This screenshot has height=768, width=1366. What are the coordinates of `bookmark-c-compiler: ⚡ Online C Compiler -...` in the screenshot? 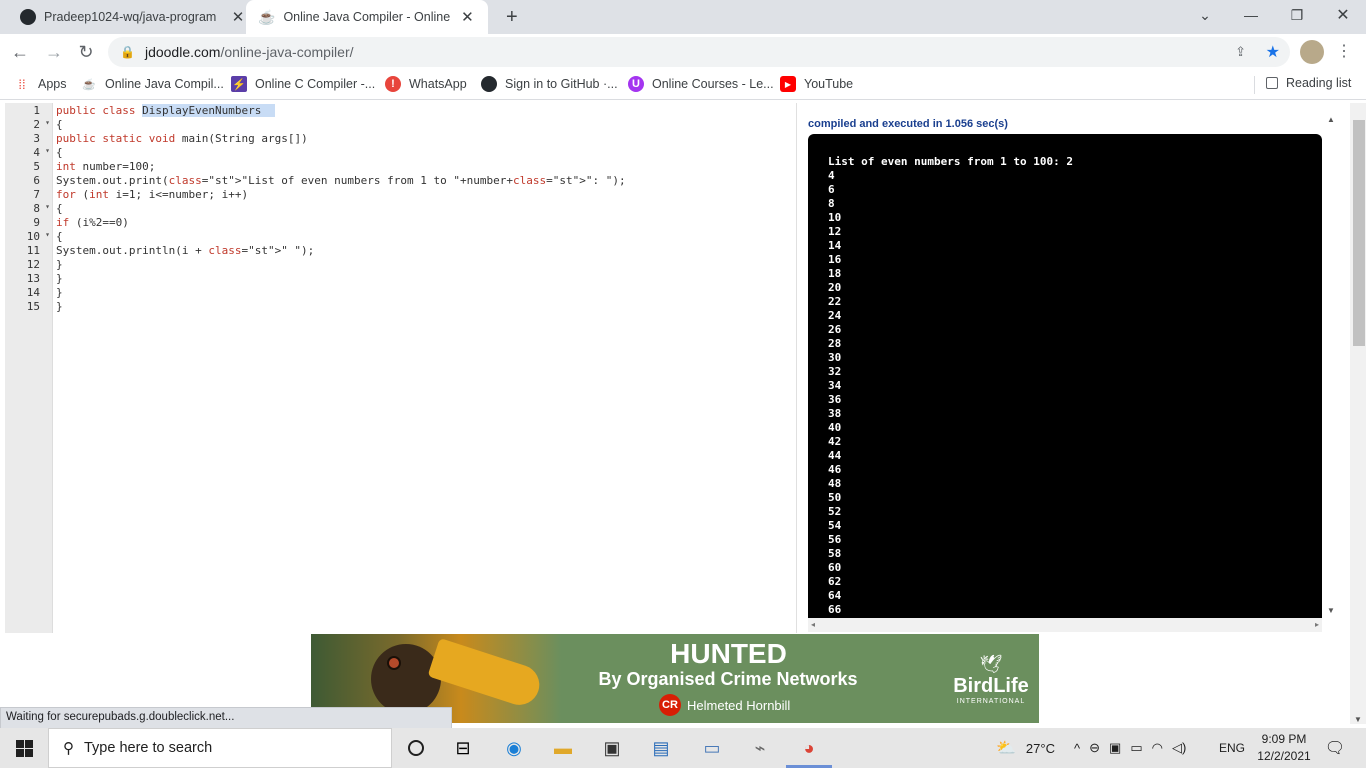 It's located at (303, 84).